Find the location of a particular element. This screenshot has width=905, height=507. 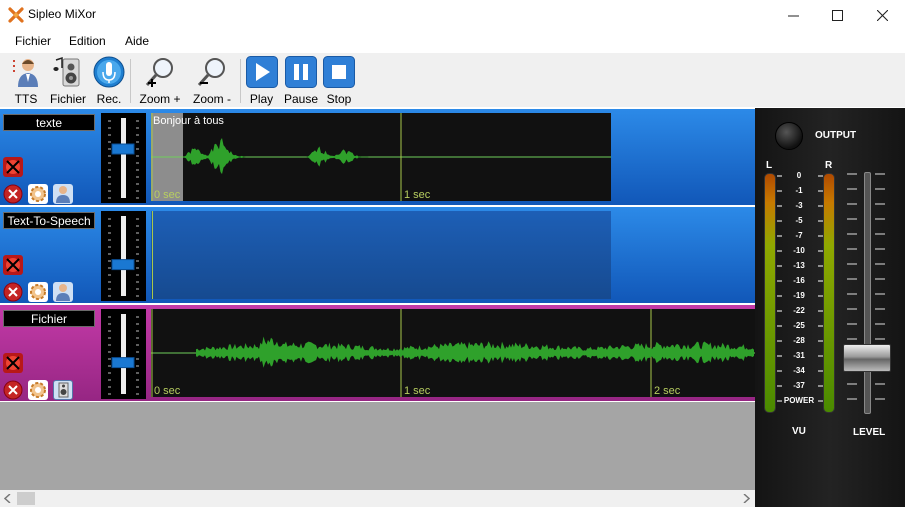

menu-fichier: Fichier is located at coordinates (33, 41).